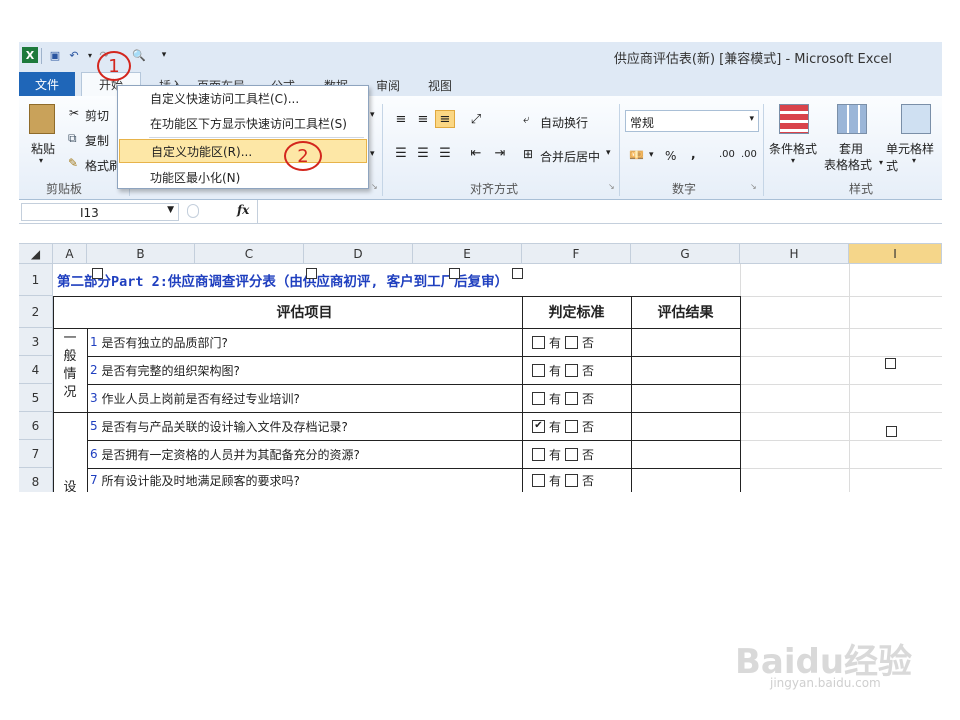 The height and width of the screenshot is (720, 960). I want to click on align-right-icon: ☰, so click(445, 153).